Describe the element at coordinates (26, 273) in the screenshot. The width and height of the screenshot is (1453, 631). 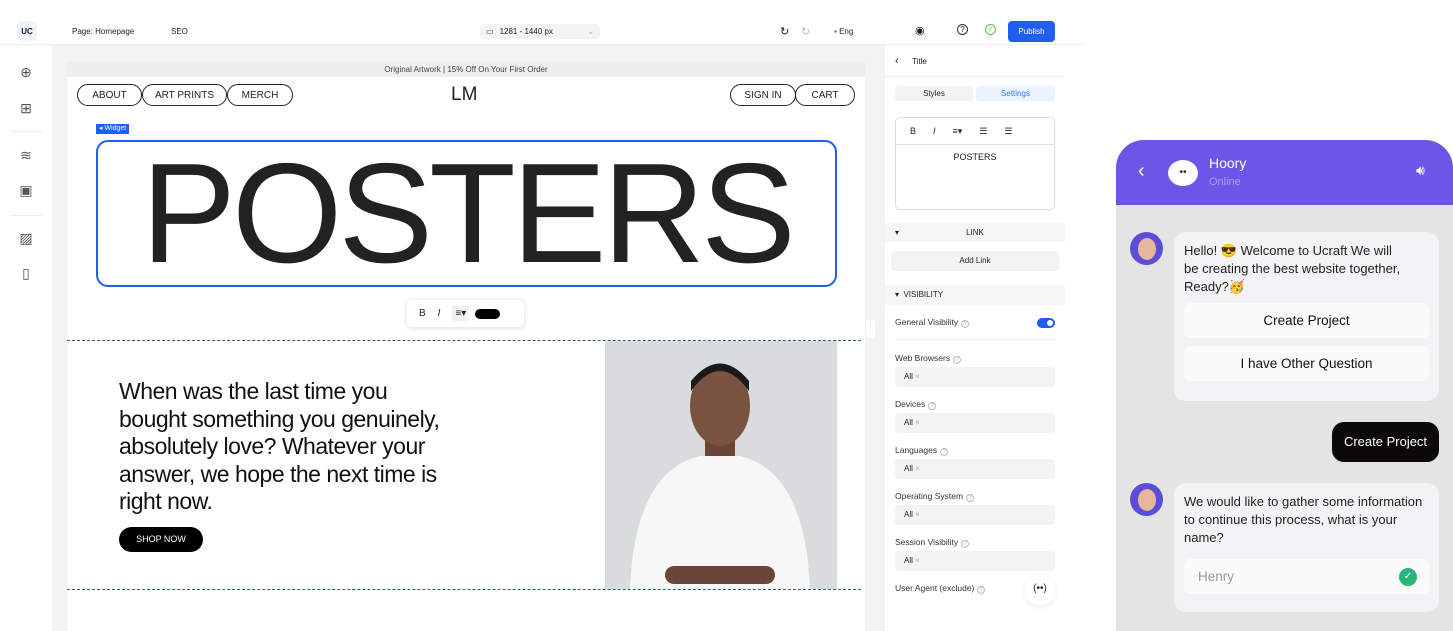
I see `ruler-icon: ▯` at that location.